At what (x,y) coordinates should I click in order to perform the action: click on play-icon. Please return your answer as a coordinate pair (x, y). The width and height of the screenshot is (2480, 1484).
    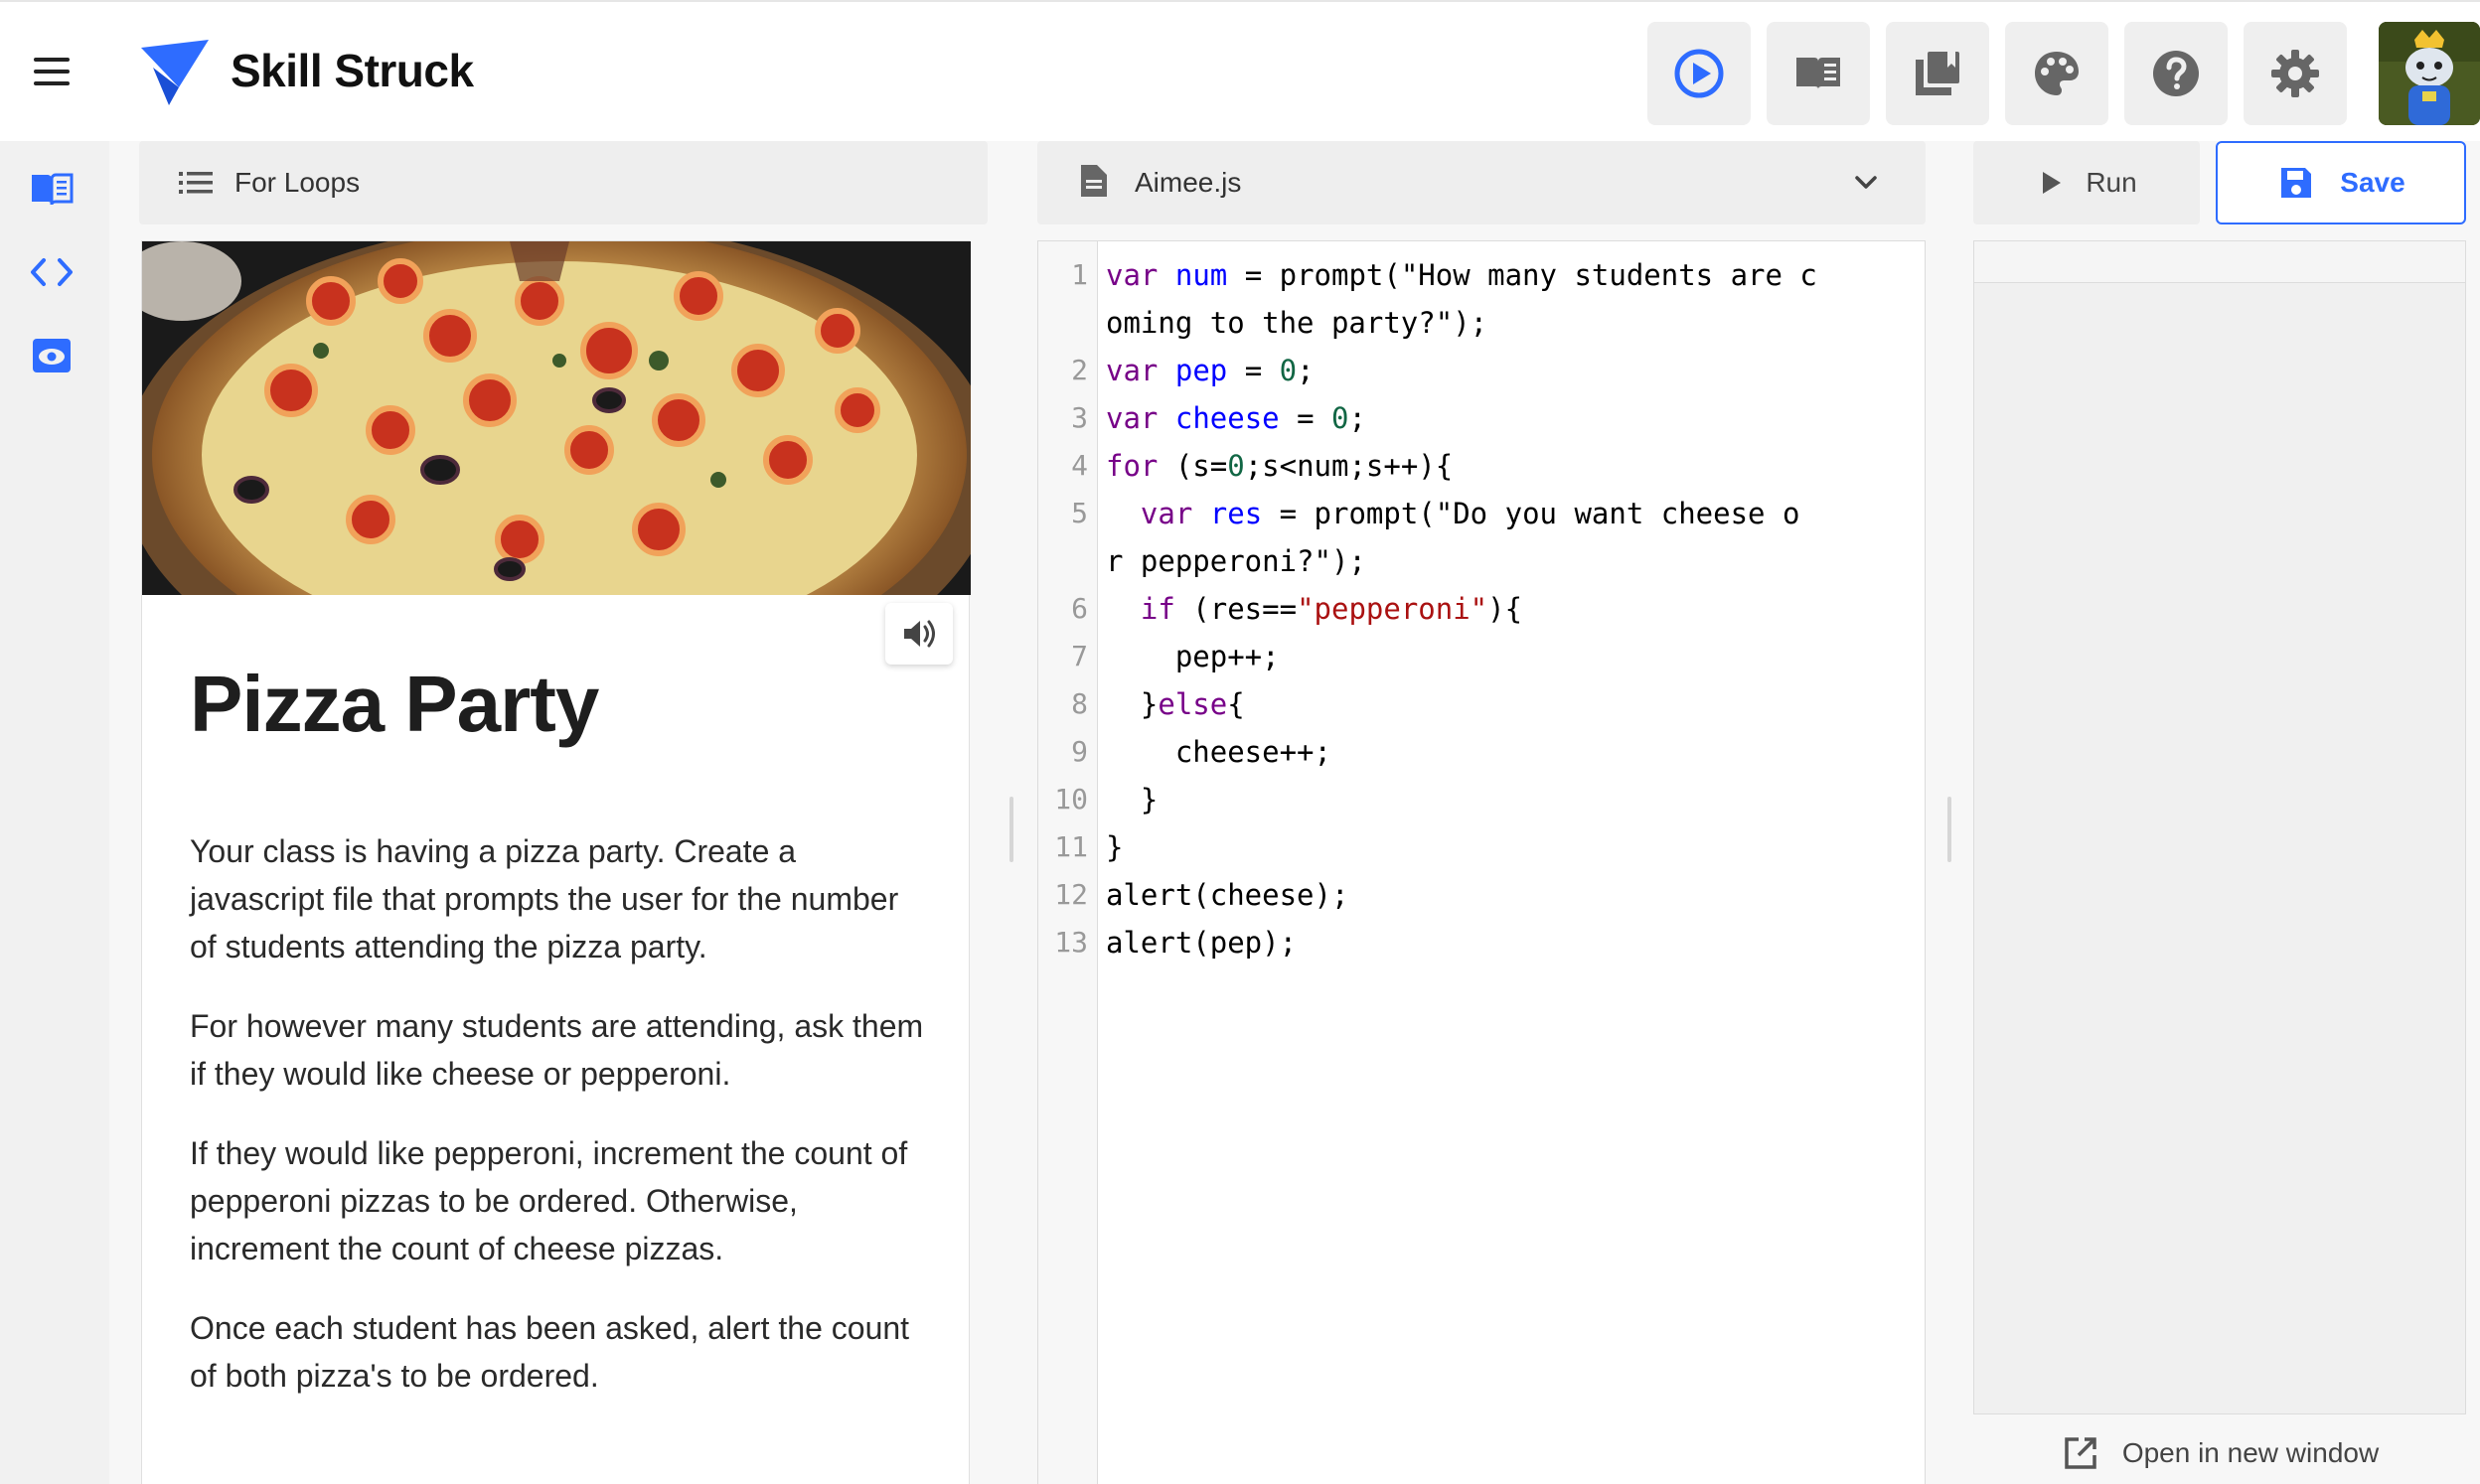
    Looking at the image, I should click on (2052, 183).